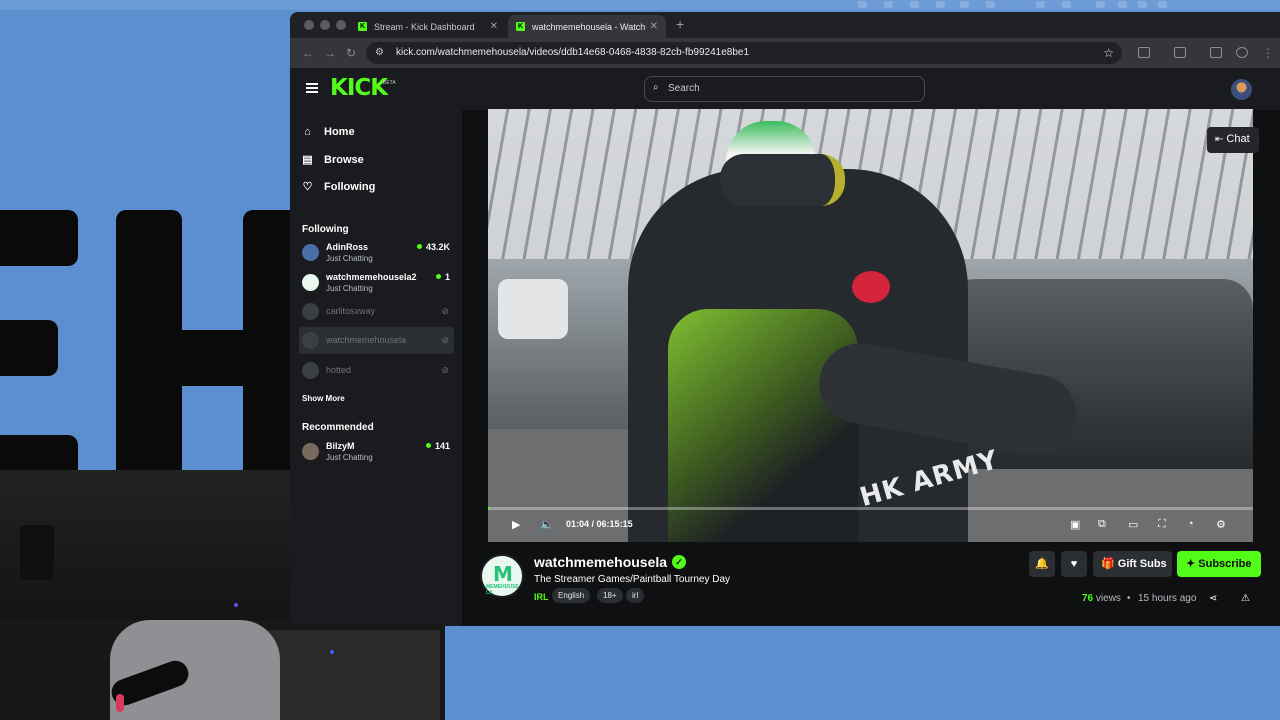 The width and height of the screenshot is (1280, 720). What do you see at coordinates (600, 562) in the screenshot?
I see `channel-name-title: watchmemehousela` at bounding box center [600, 562].